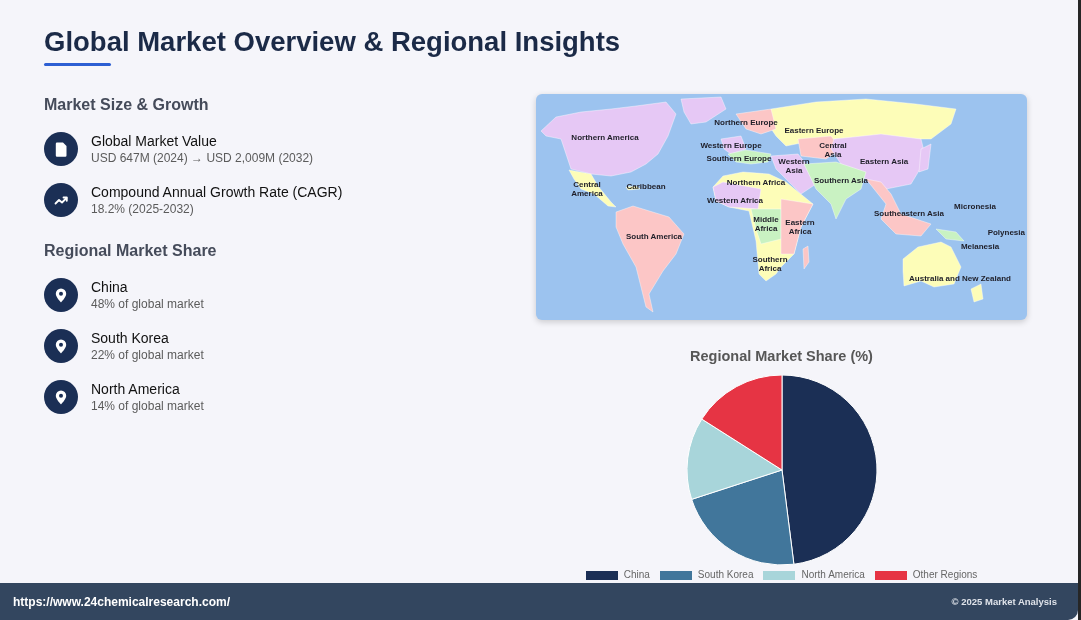 Image resolution: width=1081 pixels, height=620 pixels. Describe the element at coordinates (1004, 601) in the screenshot. I see `copyright-text: © 2025 Market Analysis` at that location.